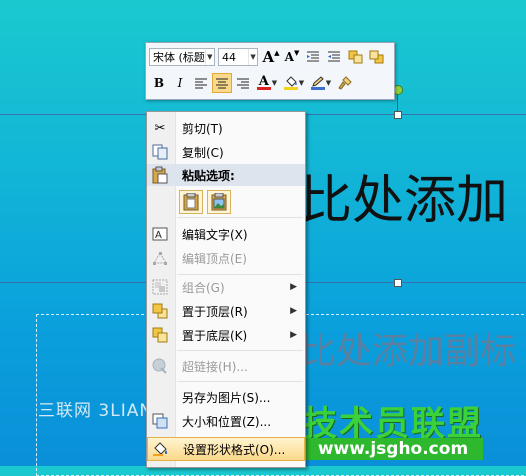  Describe the element at coordinates (408, 348) in the screenshot. I see `subtitle-placeholder-text: 比处添加副标` at that location.